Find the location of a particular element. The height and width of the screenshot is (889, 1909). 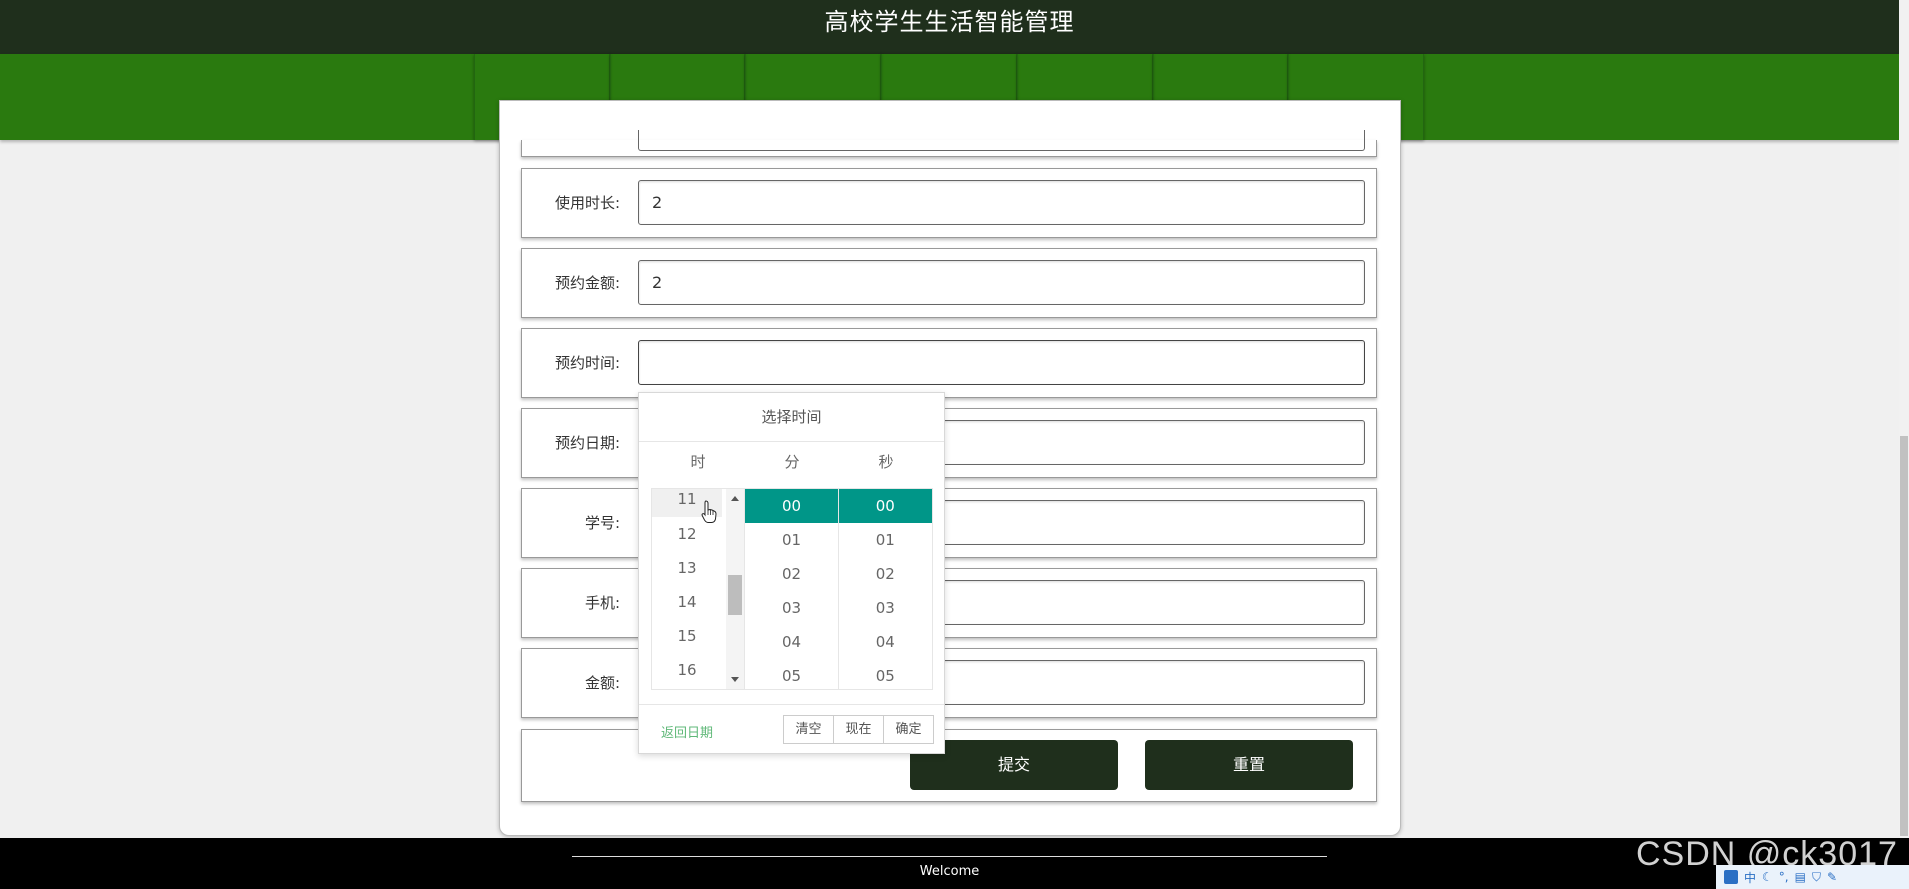

ime-toolbar: 中 ☾ °, ▤ ⛉ ✎ is located at coordinates (1812, 877).